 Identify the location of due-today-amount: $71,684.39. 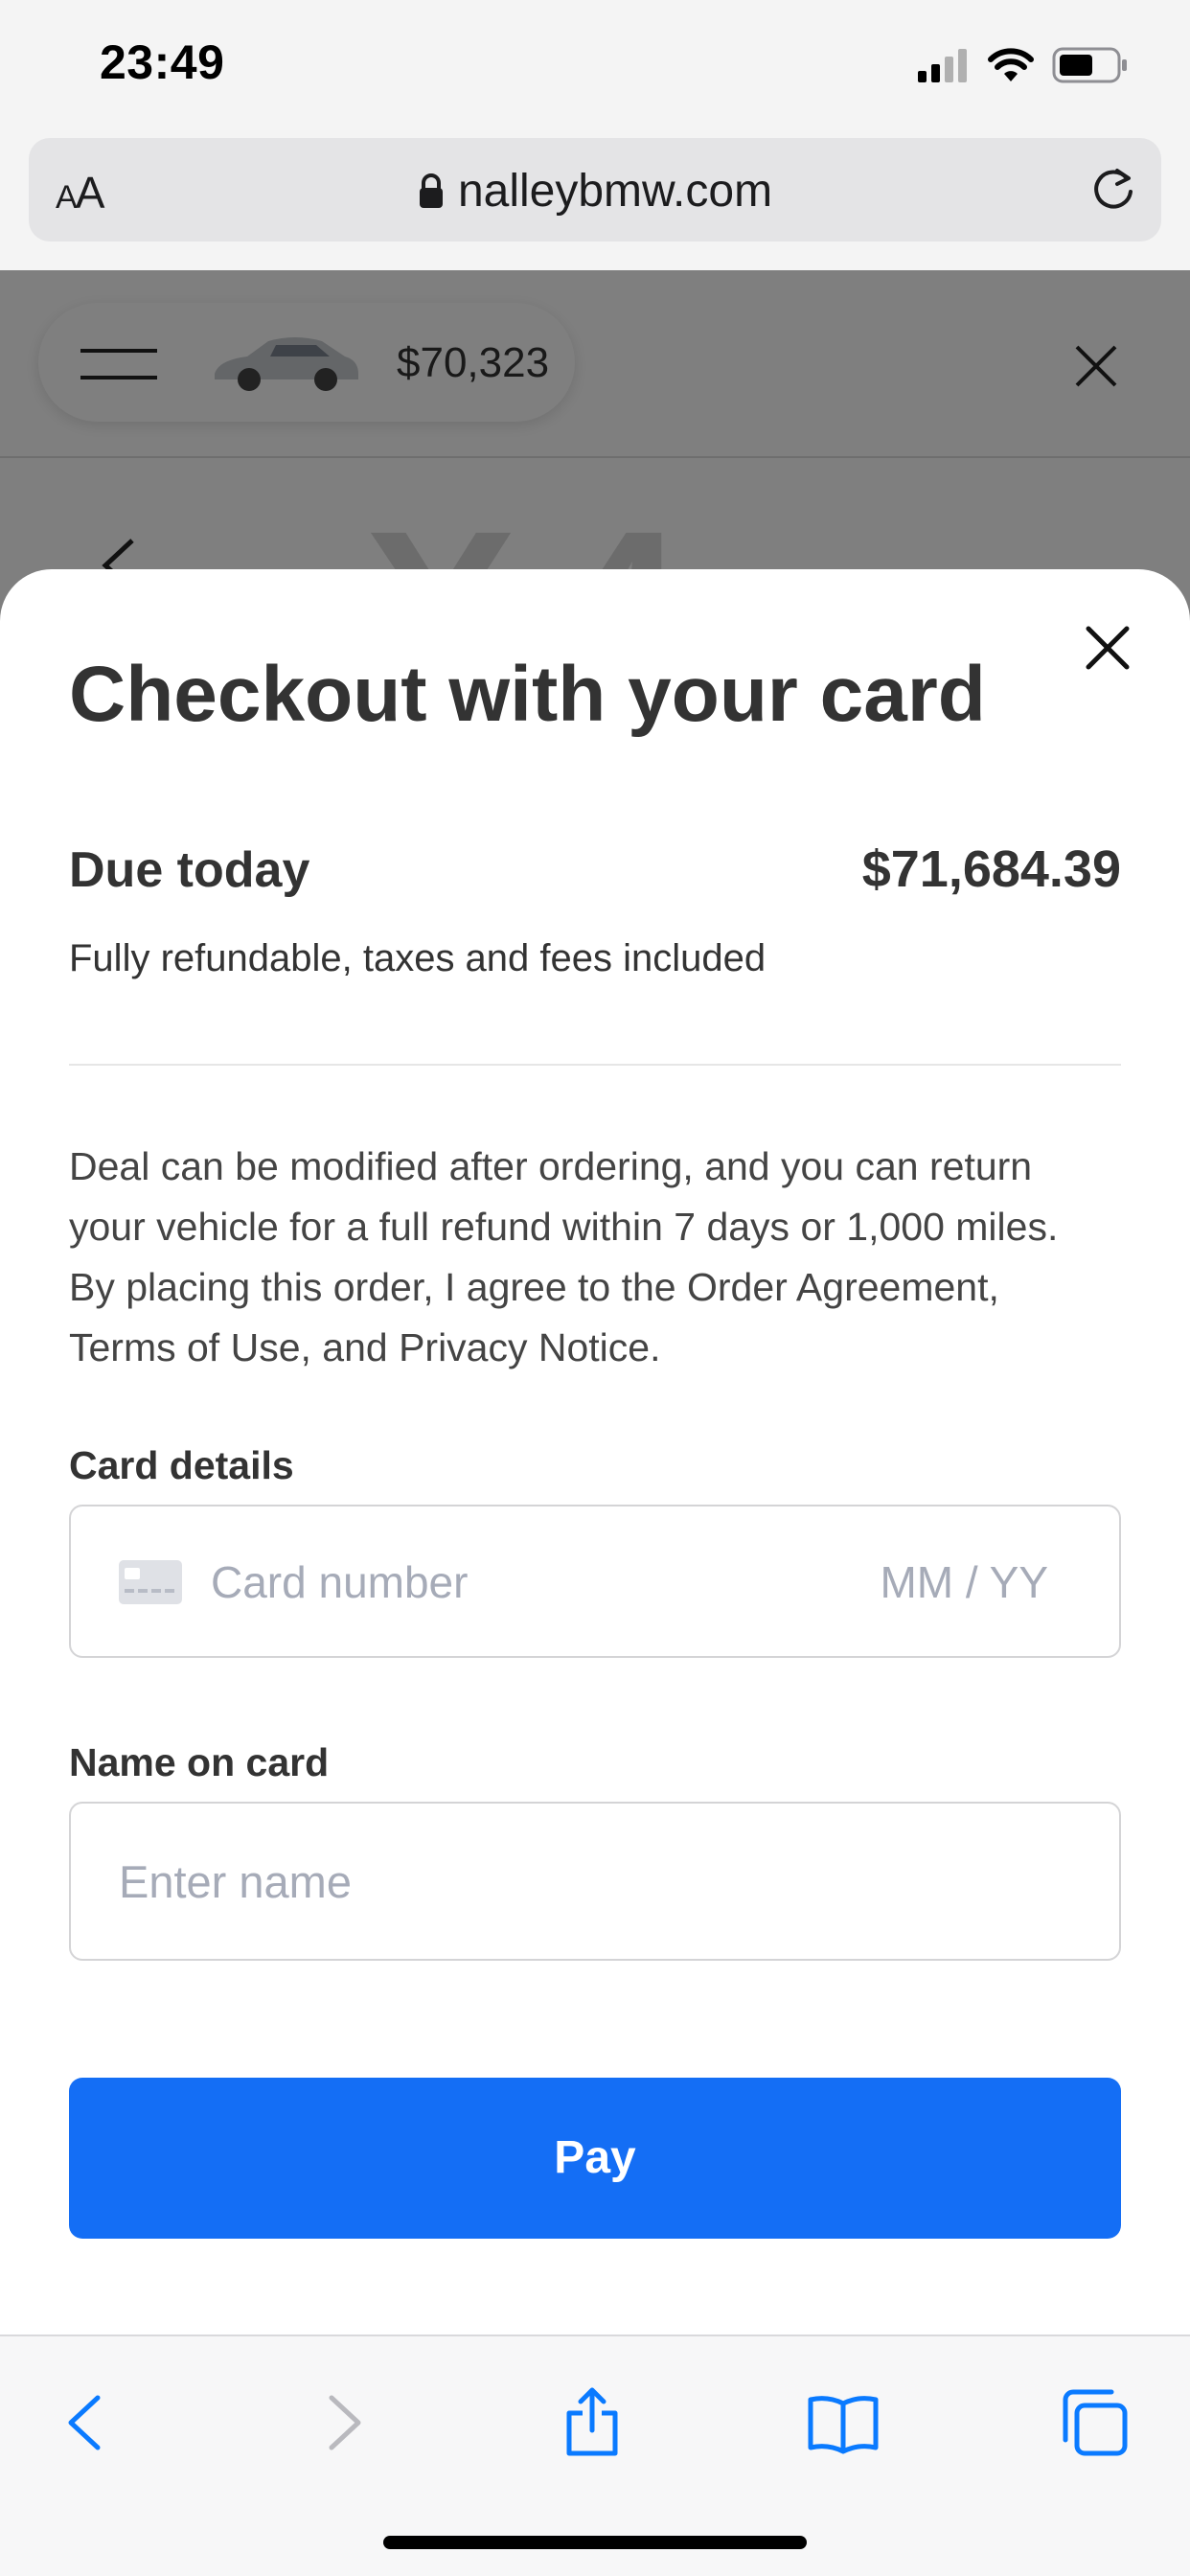
(991, 869).